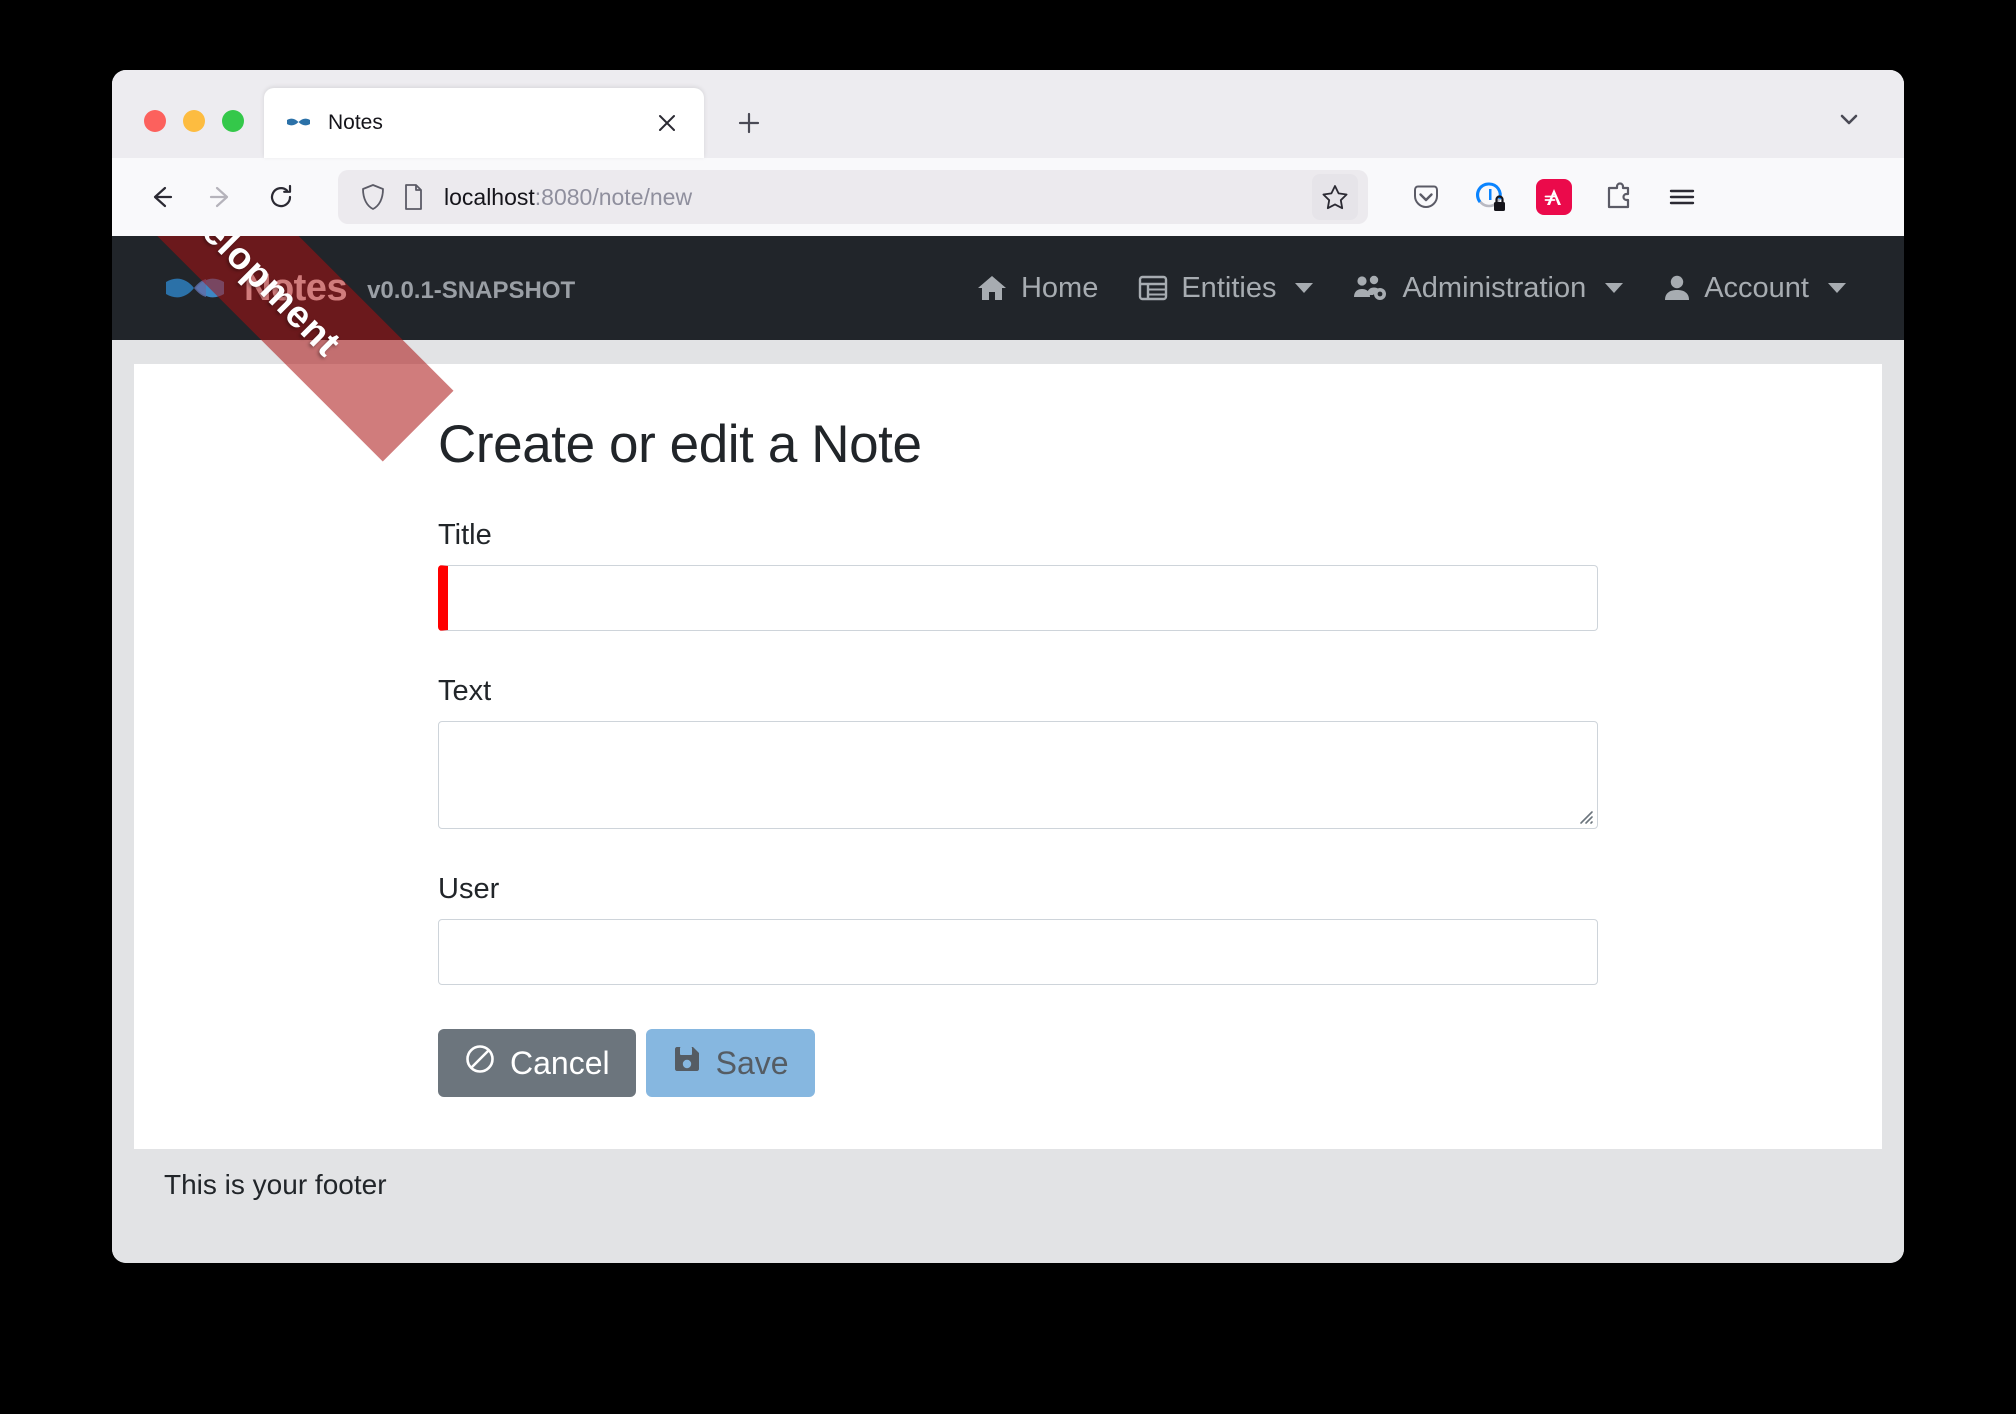 Image resolution: width=2016 pixels, height=1414 pixels. I want to click on nav-item-entities: Entities, so click(1226, 288).